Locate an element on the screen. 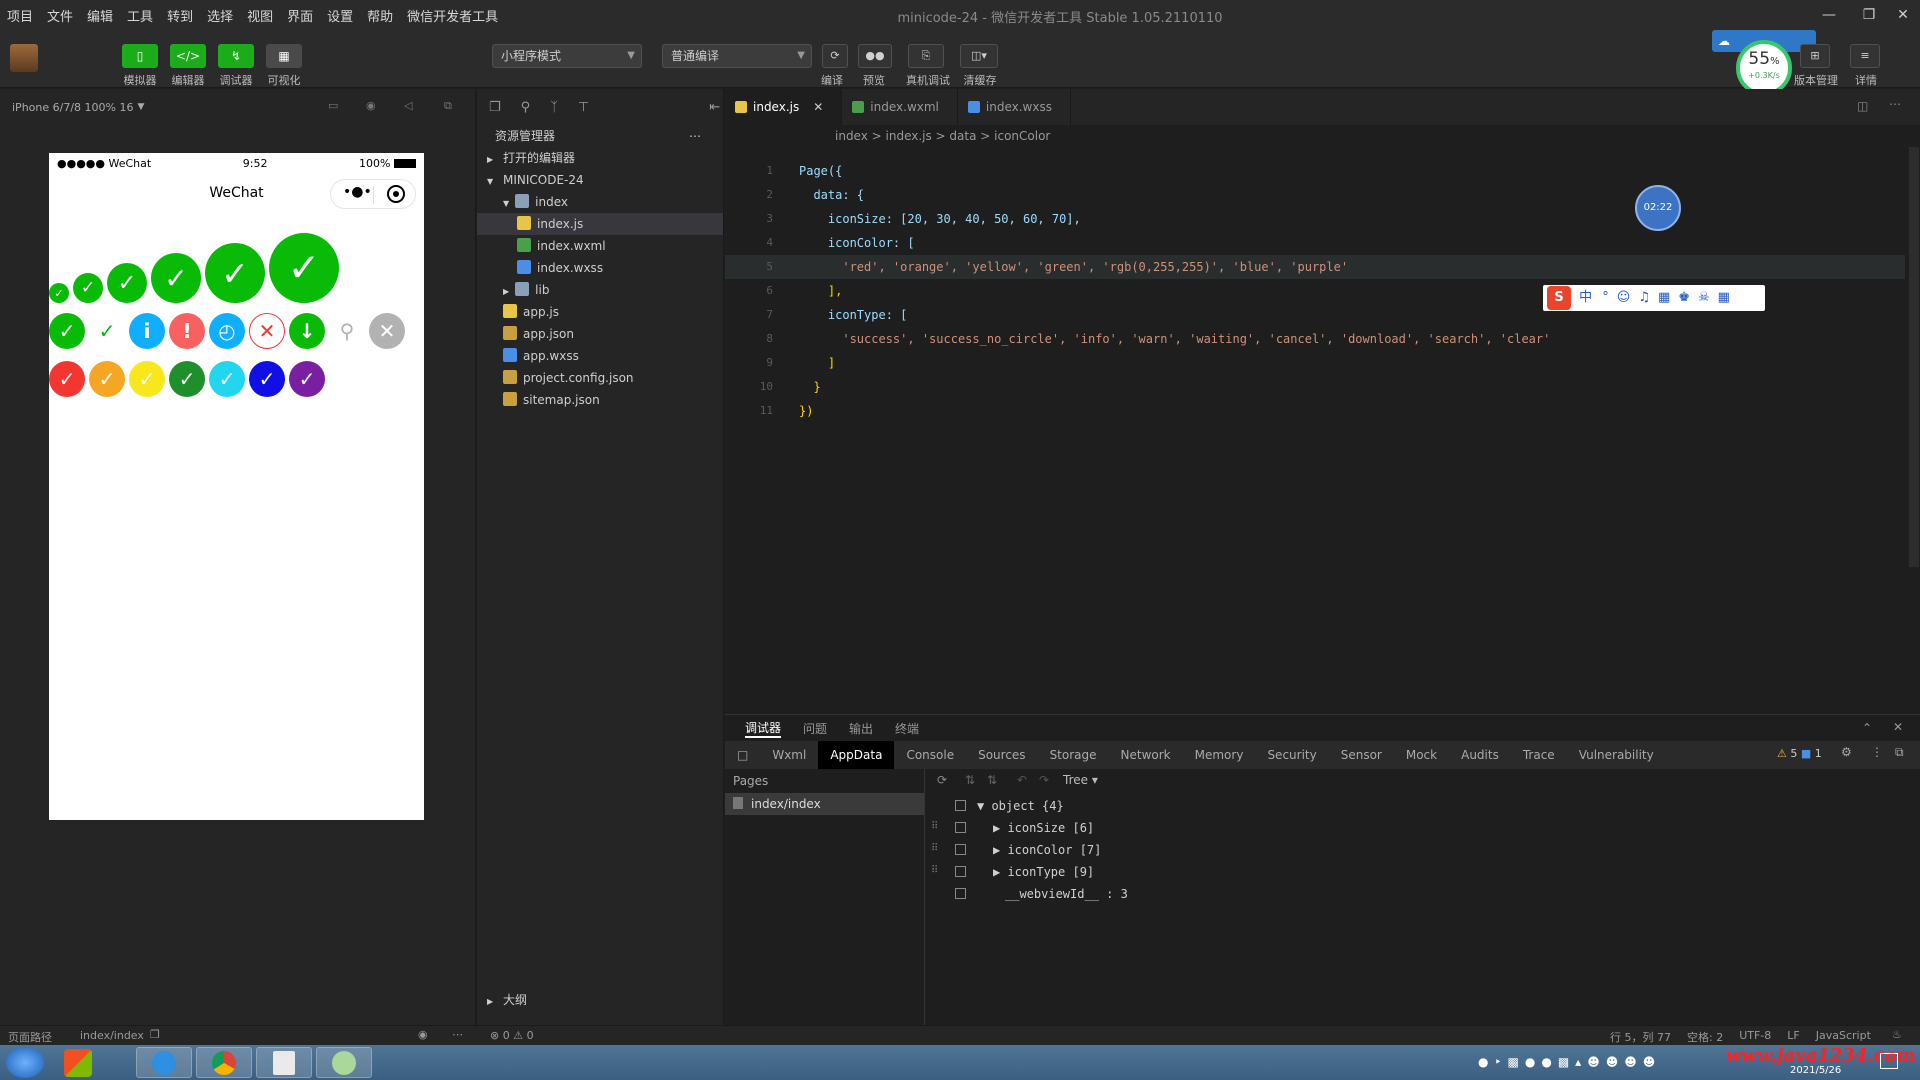  devtools-tab-audits: Audits is located at coordinates (1480, 755).